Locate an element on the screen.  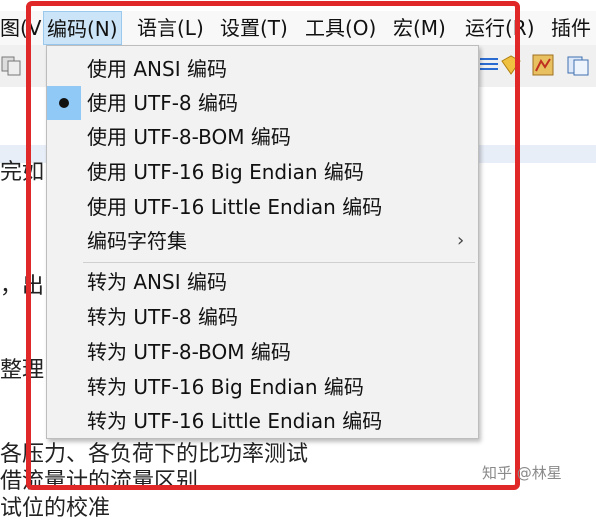
copy-icon is located at coordinates (12, 65).